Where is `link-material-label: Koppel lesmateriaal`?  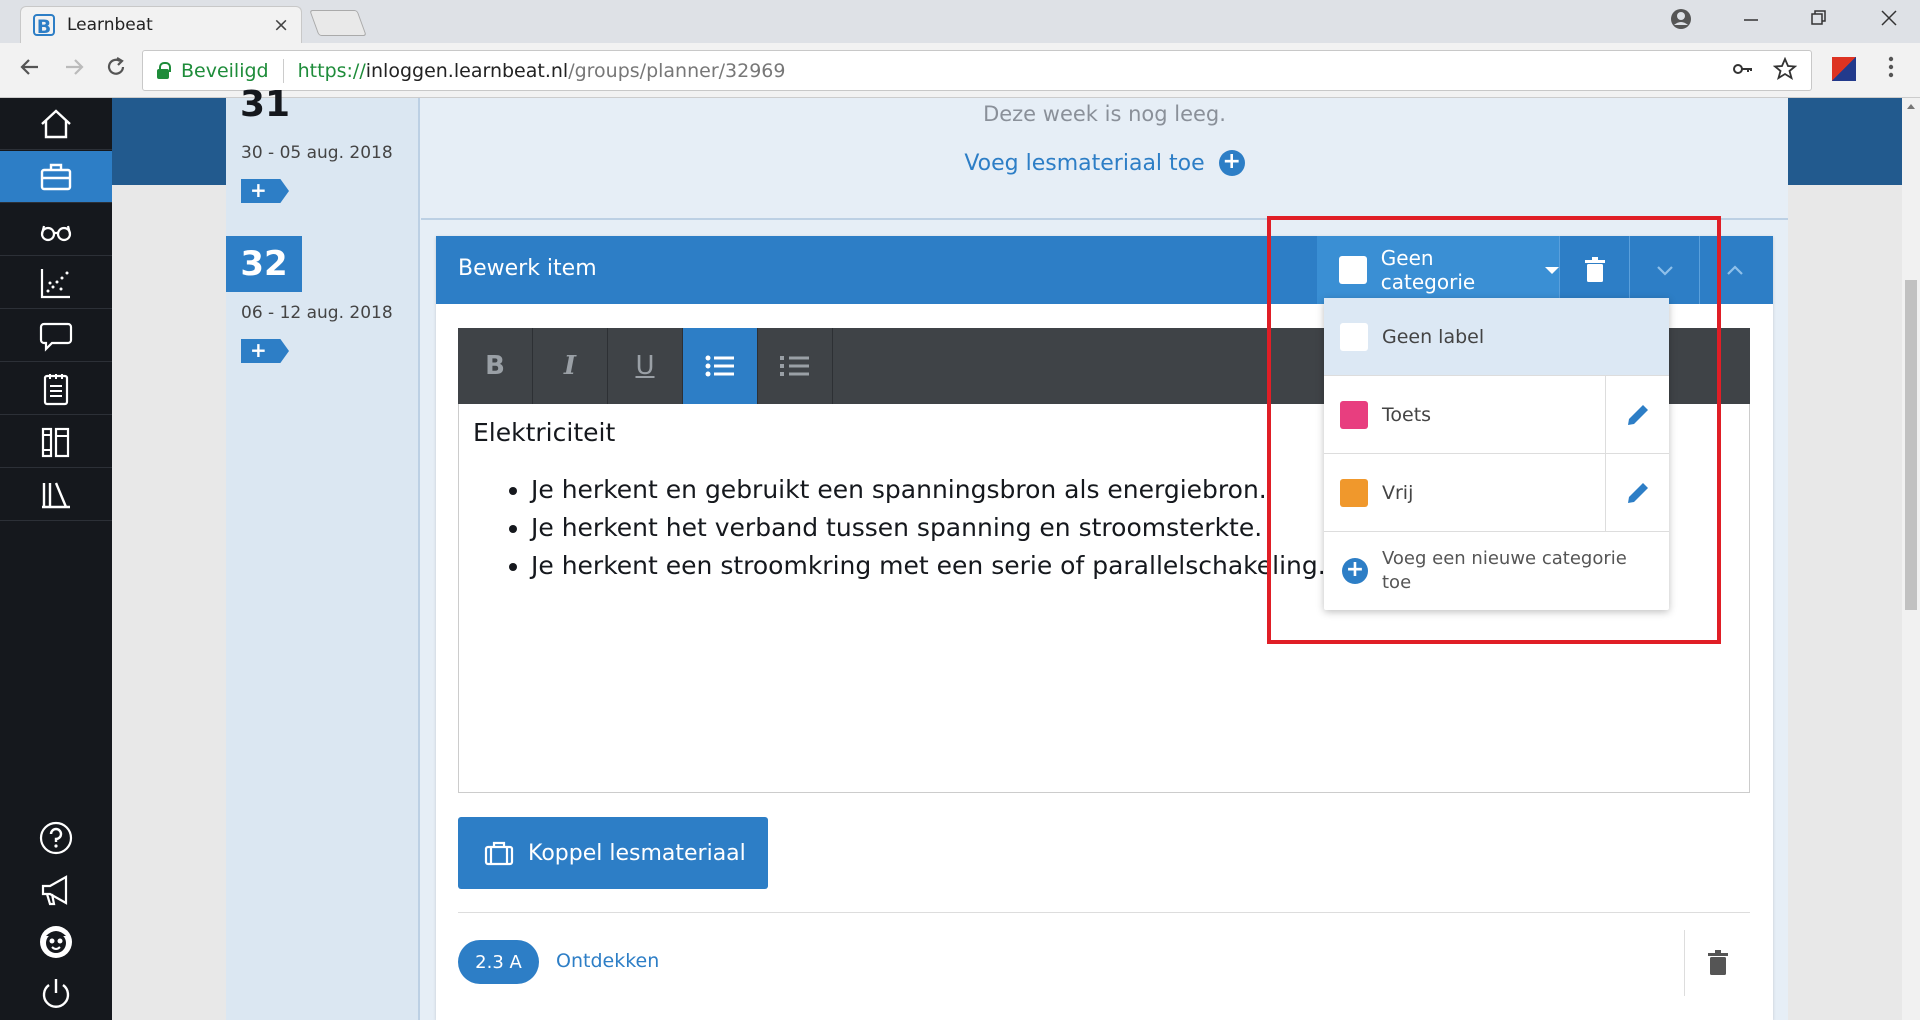
link-material-label: Koppel lesmateriaal is located at coordinates (637, 853).